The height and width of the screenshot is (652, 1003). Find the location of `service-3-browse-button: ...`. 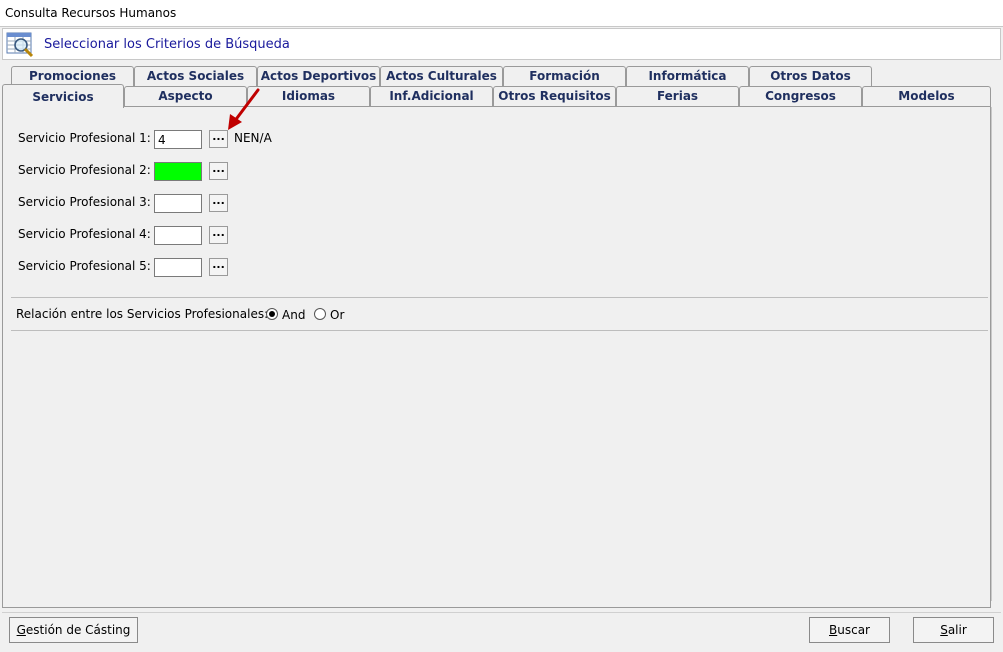

service-3-browse-button: ... is located at coordinates (218, 203).